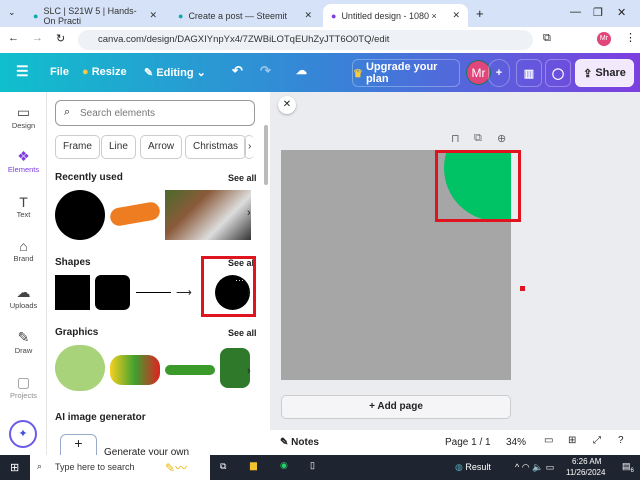 This screenshot has width=640, height=480. What do you see at coordinates (628, 467) in the screenshot?
I see `notifications-icon: ▤6` at bounding box center [628, 467].